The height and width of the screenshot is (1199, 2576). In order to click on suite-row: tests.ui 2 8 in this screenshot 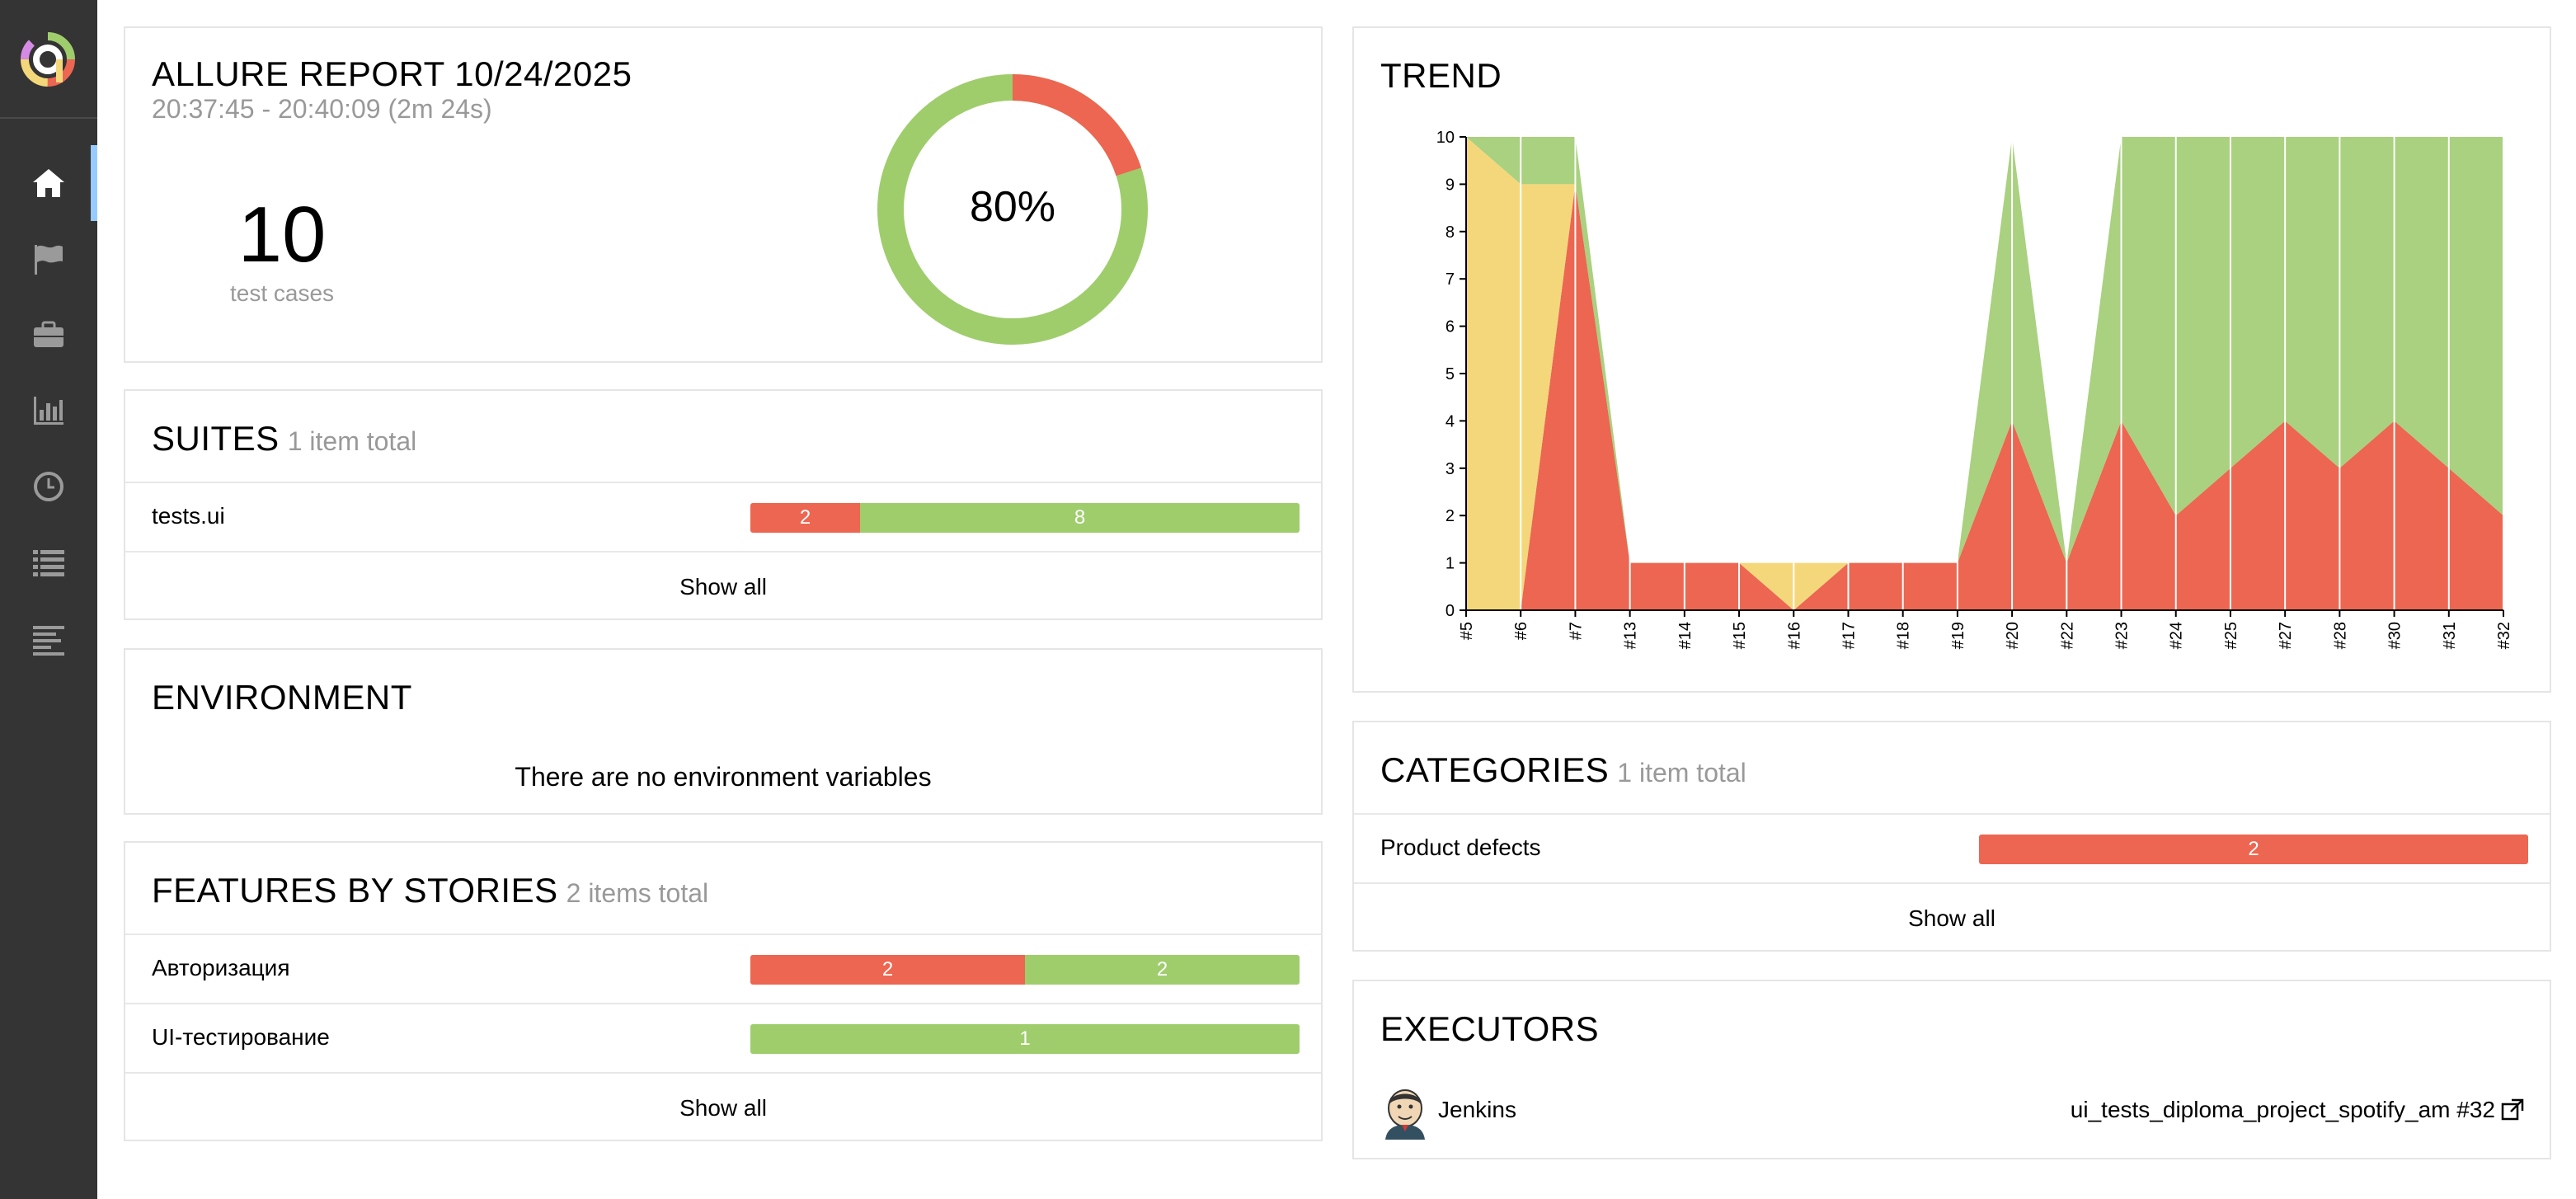, I will do `click(723, 517)`.